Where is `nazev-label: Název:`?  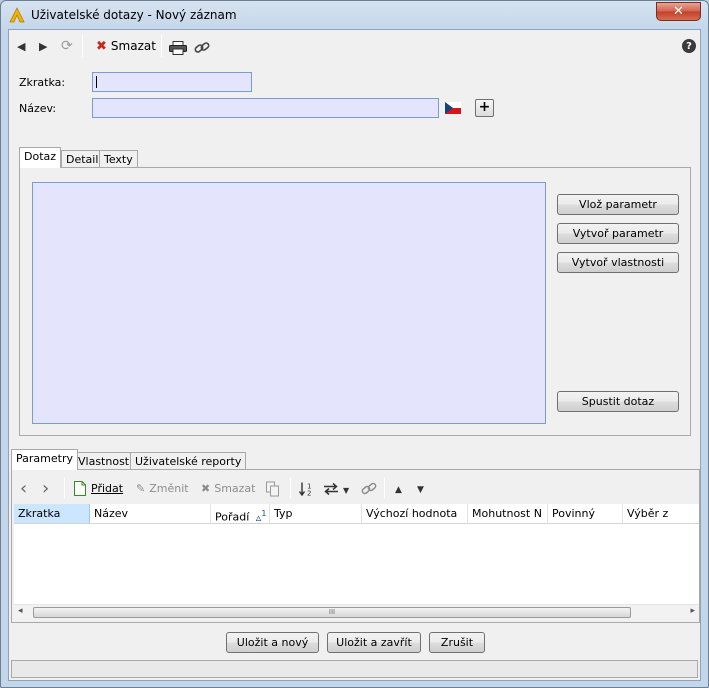 nazev-label: Název: is located at coordinates (38, 108).